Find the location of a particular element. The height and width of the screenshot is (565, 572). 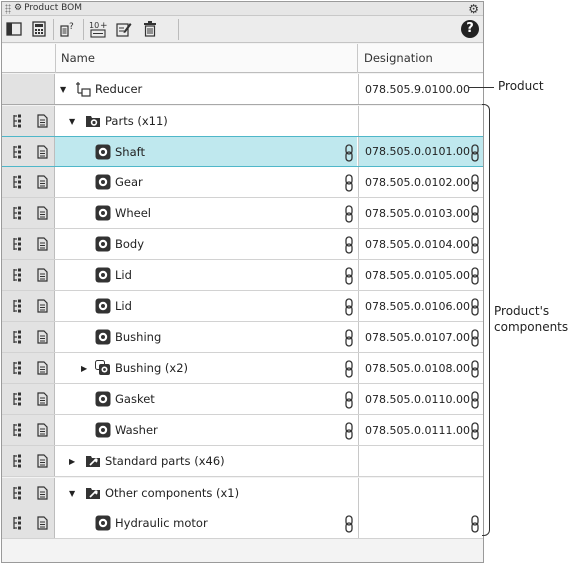

tree-row: ▼ Other components (x1) is located at coordinates (242, 493).